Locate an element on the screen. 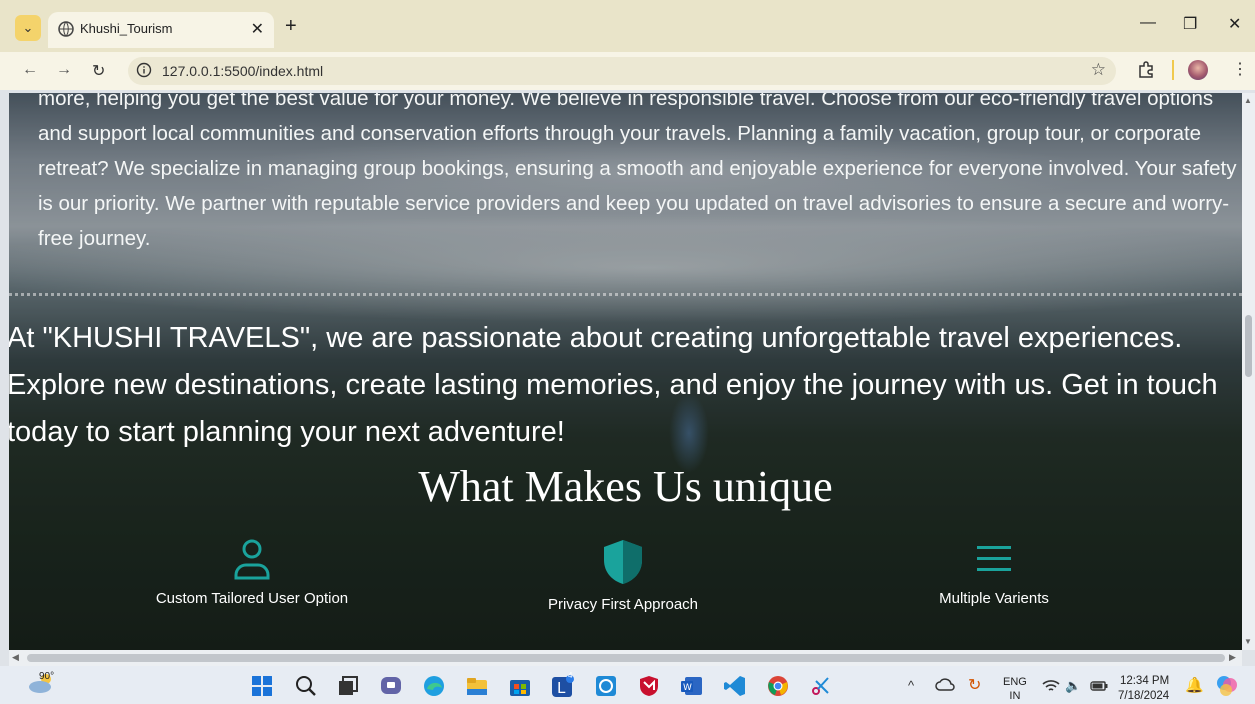 This screenshot has width=1255, height=704. tab-search-dropdown-button: ⌄ is located at coordinates (28, 28).